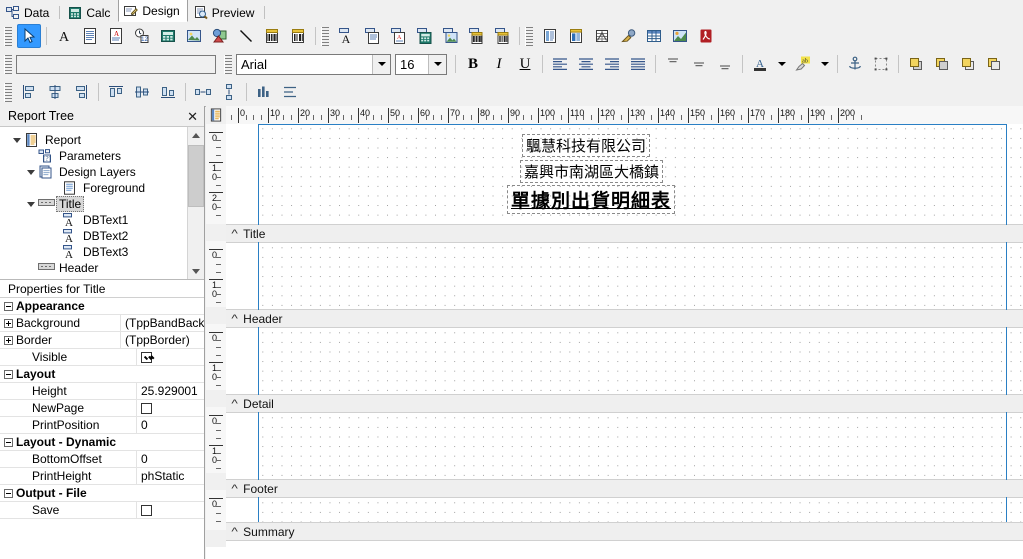 The width and height of the screenshot is (1023, 559). Describe the element at coordinates (525, 64) in the screenshot. I see `underline-button: U` at that location.